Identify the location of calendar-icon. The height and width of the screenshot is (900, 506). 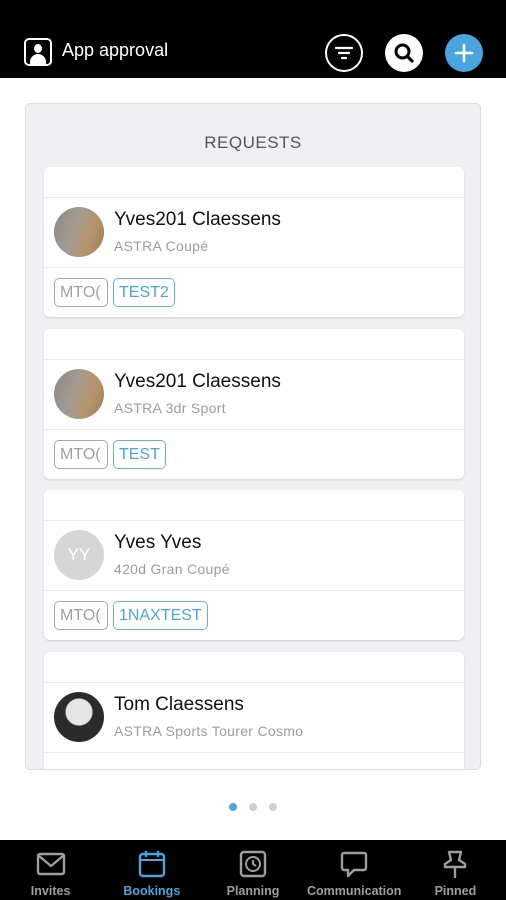
(151, 864).